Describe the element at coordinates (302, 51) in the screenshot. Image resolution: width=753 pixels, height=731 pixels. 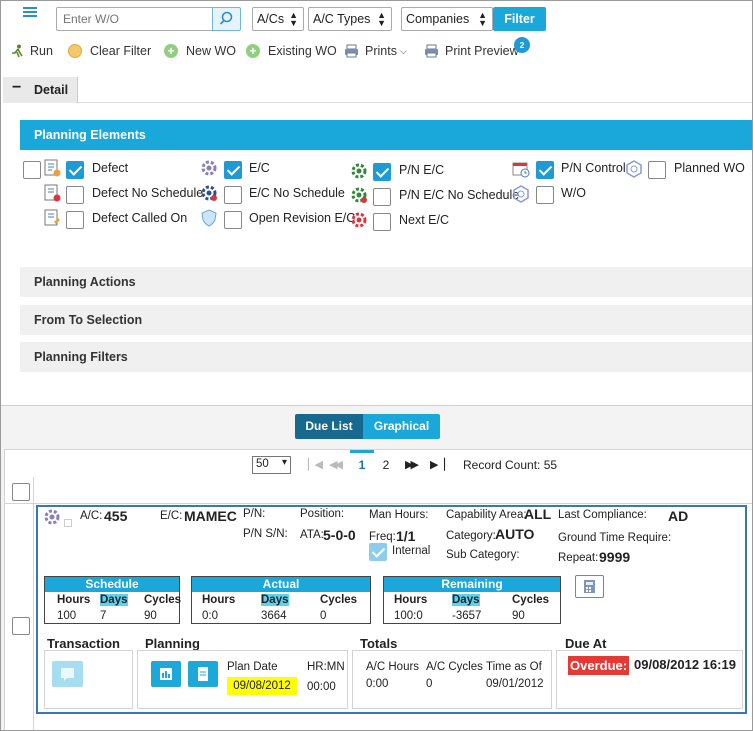
I see `existing-wo-label: Existing WO` at that location.